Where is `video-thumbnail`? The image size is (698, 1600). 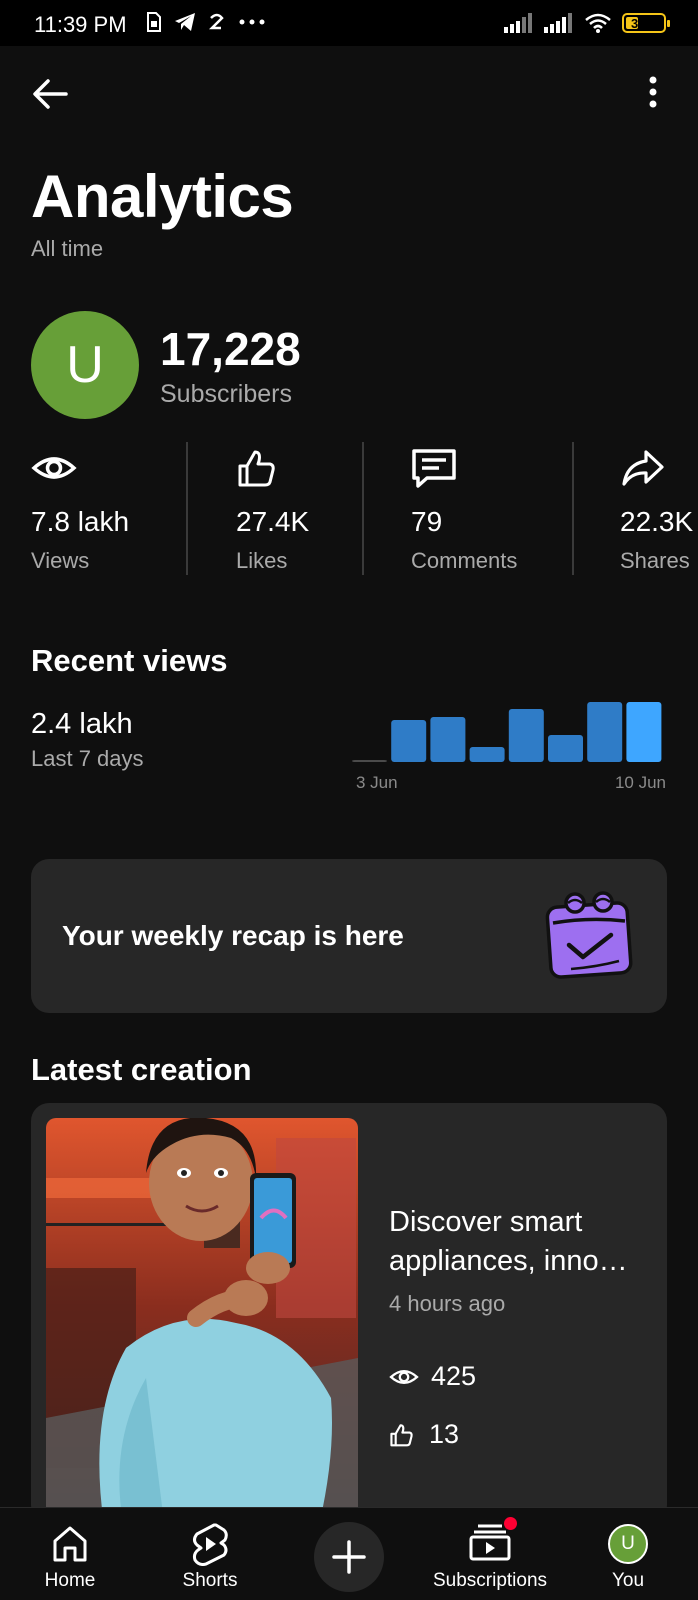
video-thumbnail is located at coordinates (202, 1320).